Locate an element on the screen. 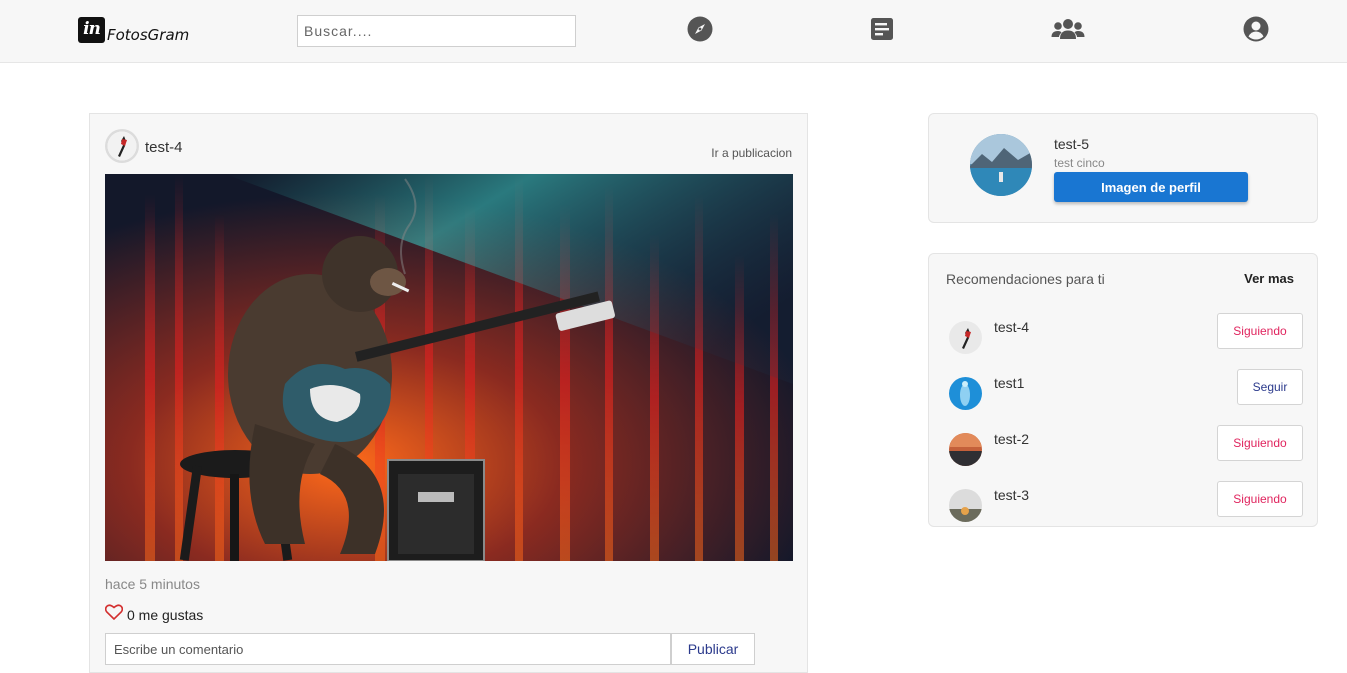 The width and height of the screenshot is (1347, 673). rec-name: test-4 is located at coordinates (1011, 327).